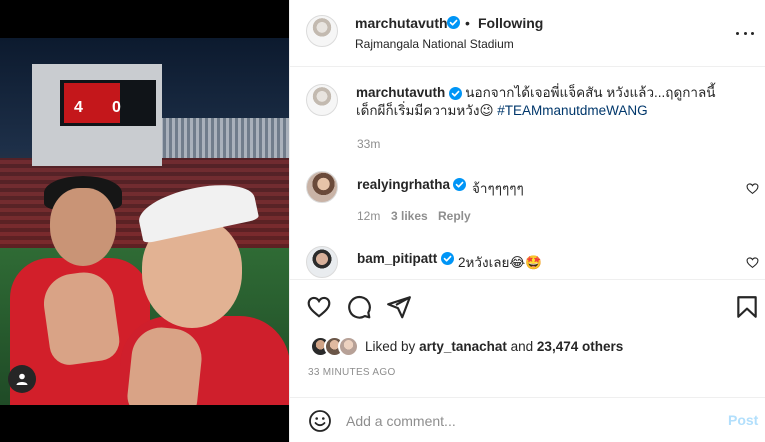 Image resolution: width=765 pixels, height=442 pixels. I want to click on liker-username-link: arty_tanachat, so click(463, 346).